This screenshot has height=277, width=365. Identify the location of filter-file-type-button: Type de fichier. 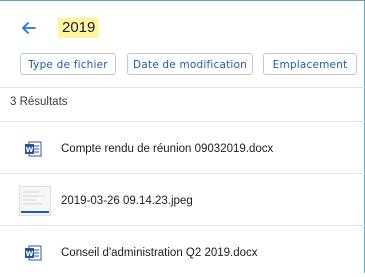
(68, 64).